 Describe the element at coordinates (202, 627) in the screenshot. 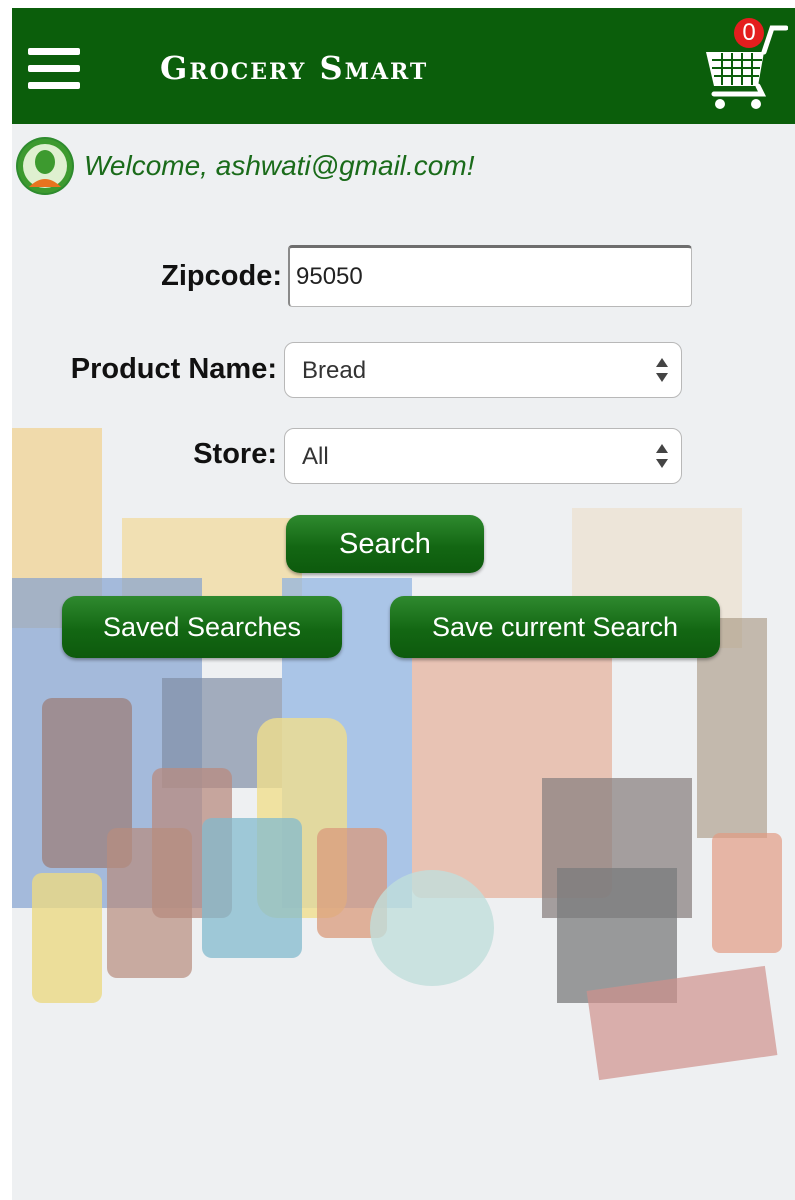

I see `saved-searches-button: Saved Searches` at that location.